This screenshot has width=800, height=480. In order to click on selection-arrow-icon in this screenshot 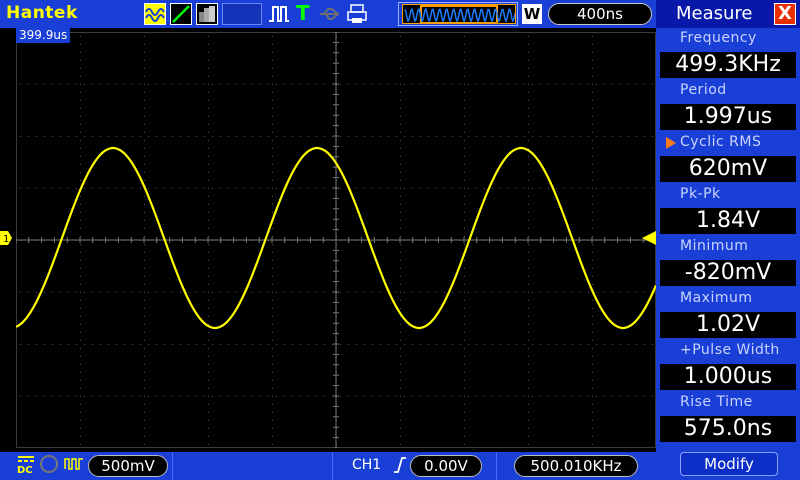, I will do `click(671, 143)`.